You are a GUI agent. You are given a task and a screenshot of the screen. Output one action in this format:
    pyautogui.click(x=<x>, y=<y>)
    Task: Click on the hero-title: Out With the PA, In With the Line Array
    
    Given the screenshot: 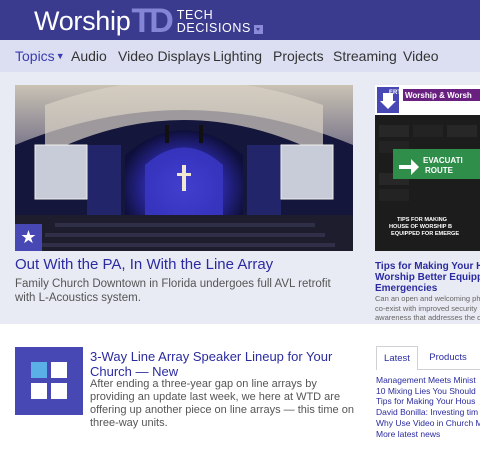 What is the action you would take?
    pyautogui.click(x=144, y=264)
    